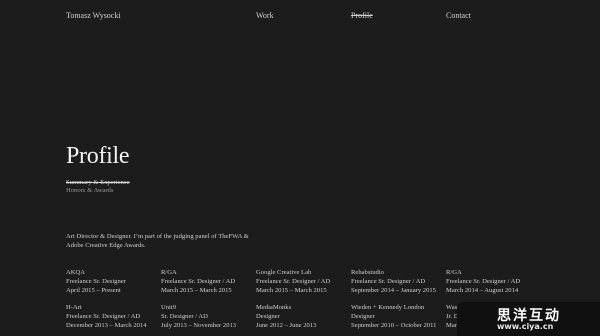  I want to click on job-dates: September 2010 – October 2011, so click(394, 325).